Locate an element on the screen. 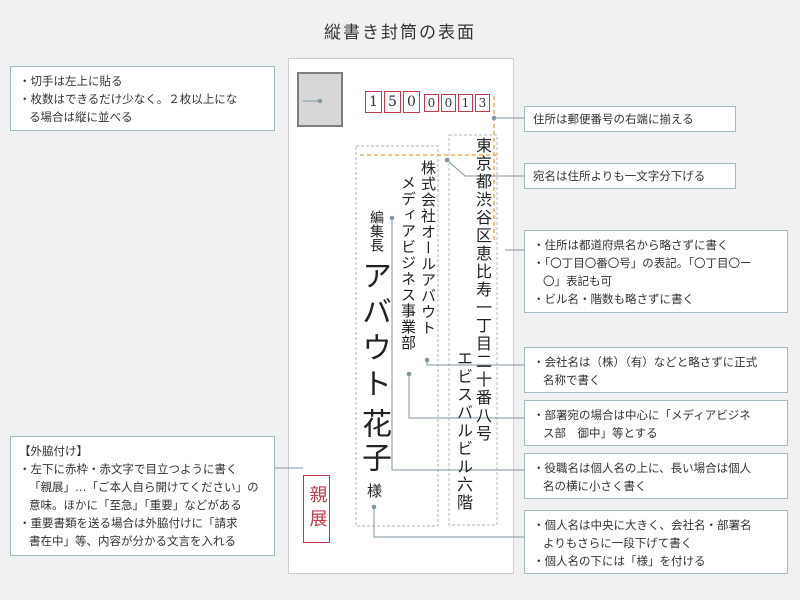  page-title: 縦書き封筒の表面 is located at coordinates (400, 33).